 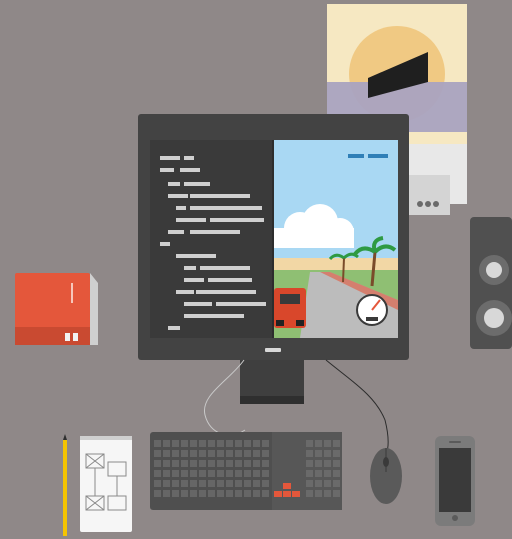 I want to click on keyboard, so click(x=246, y=471).